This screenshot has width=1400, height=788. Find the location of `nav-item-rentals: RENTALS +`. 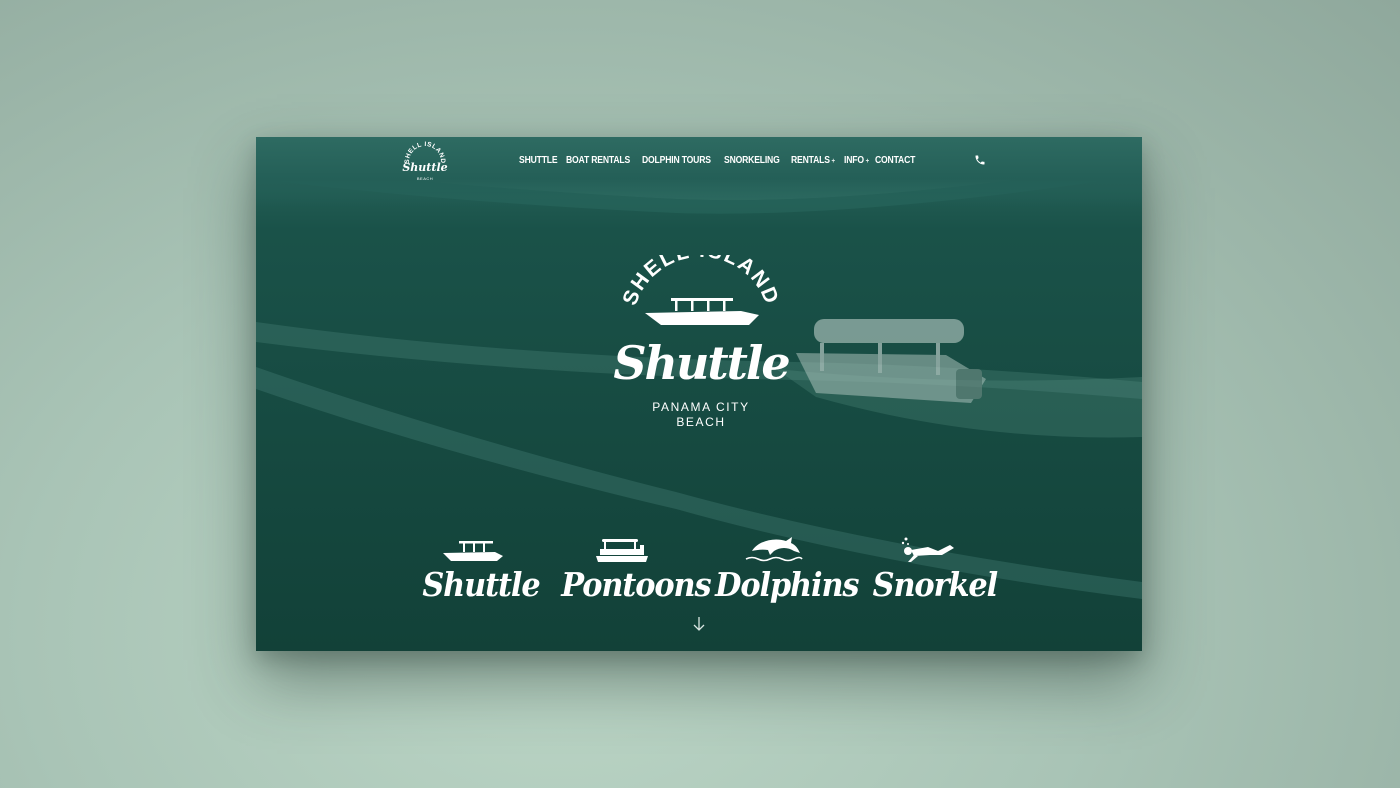

nav-item-rentals: RENTALS + is located at coordinates (813, 160).